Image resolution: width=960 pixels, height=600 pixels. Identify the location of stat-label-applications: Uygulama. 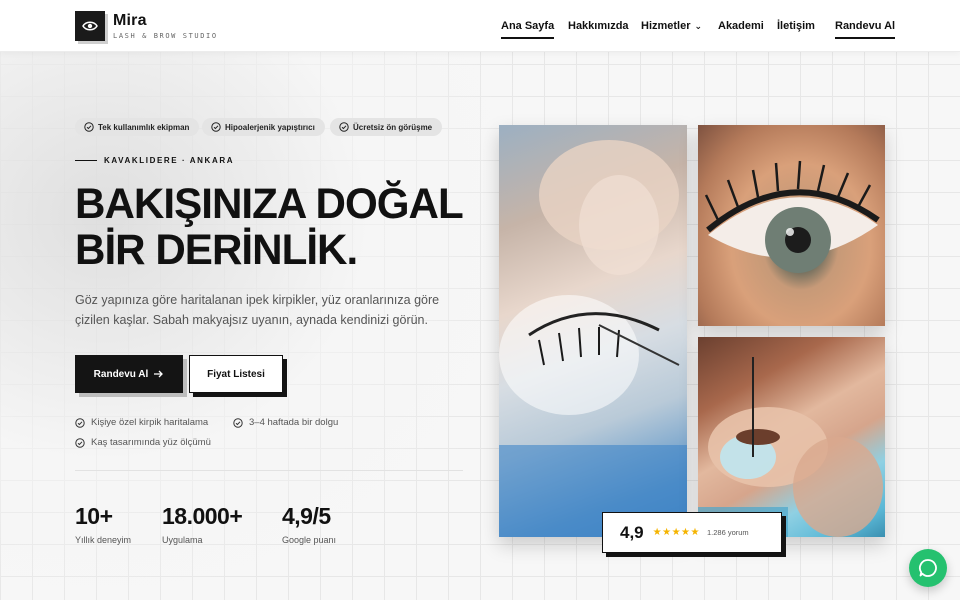
(182, 540).